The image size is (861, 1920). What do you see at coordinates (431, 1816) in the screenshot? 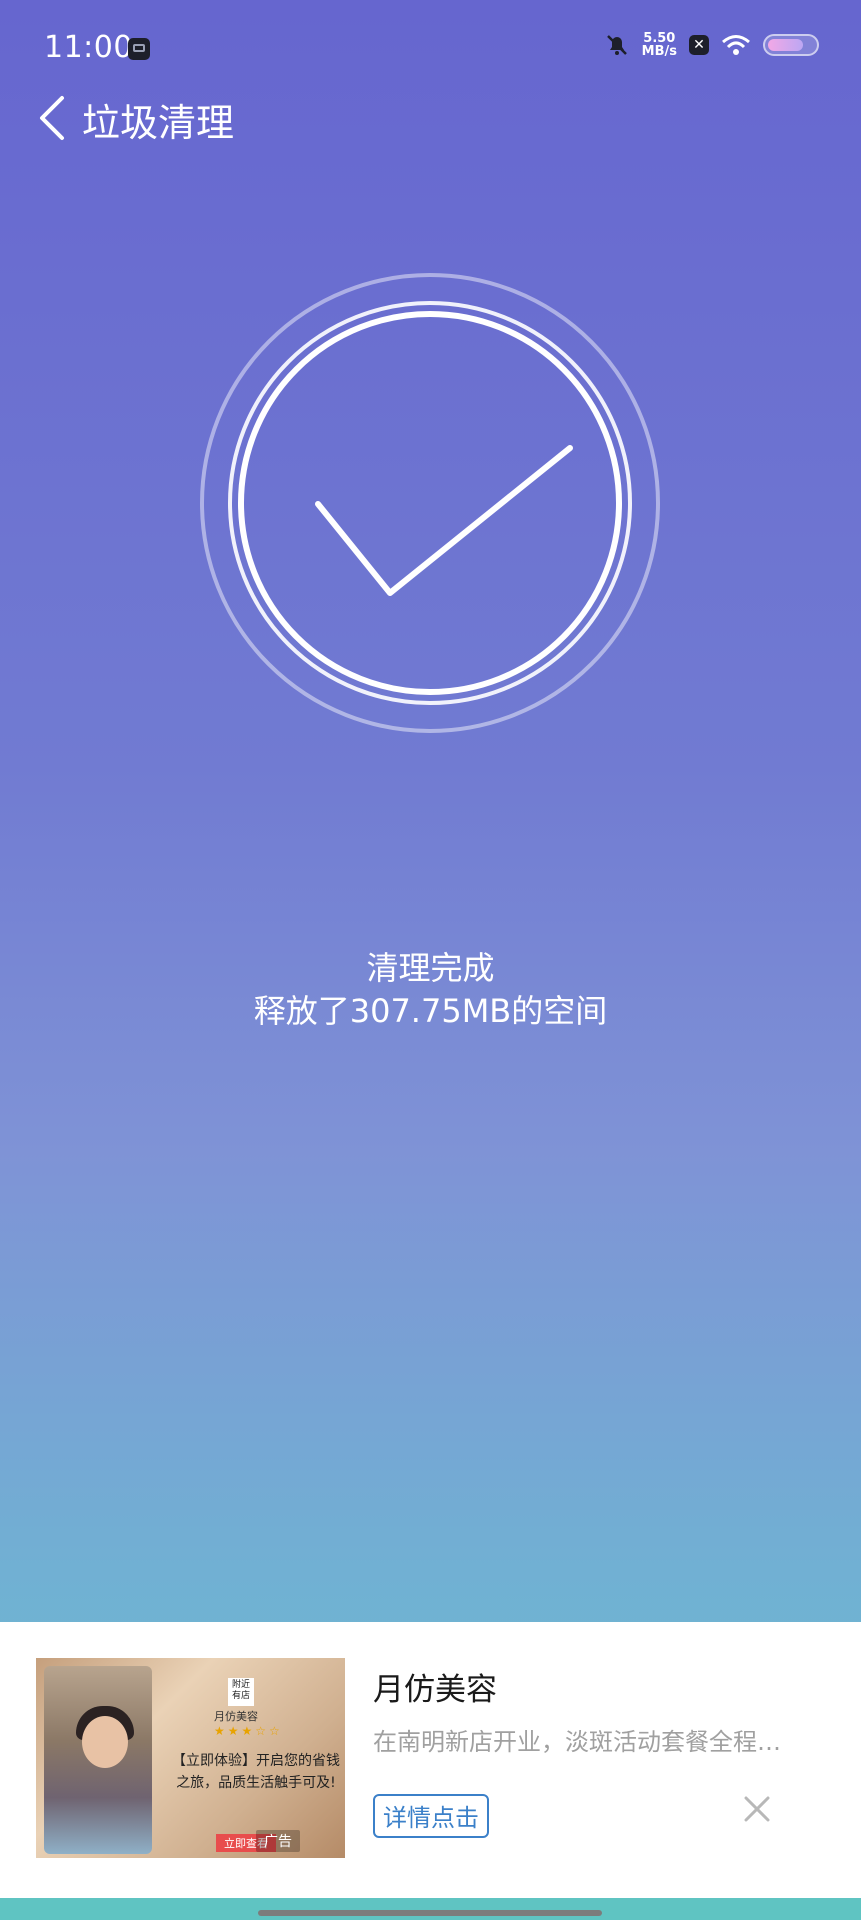
I see `ad-details-button: 详情点击` at bounding box center [431, 1816].